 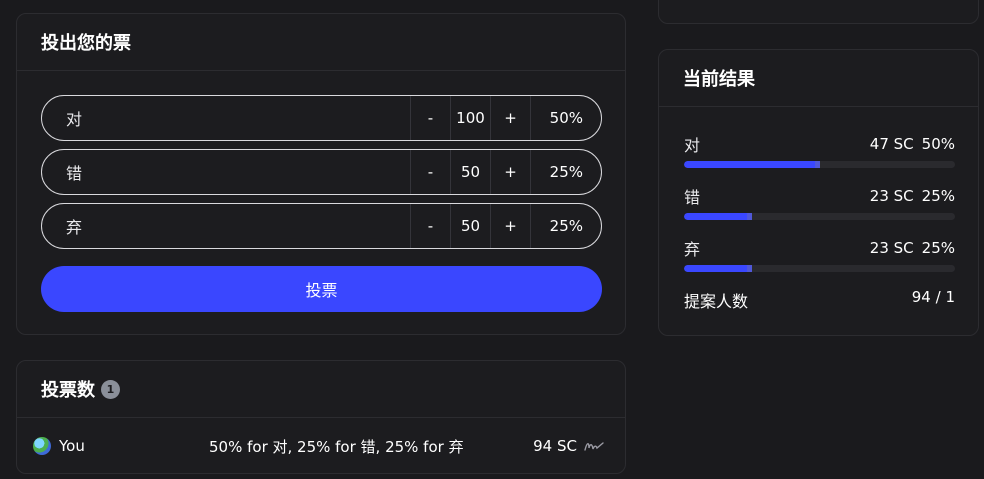 What do you see at coordinates (74, 119) in the screenshot?
I see `vote-option-label: 对` at bounding box center [74, 119].